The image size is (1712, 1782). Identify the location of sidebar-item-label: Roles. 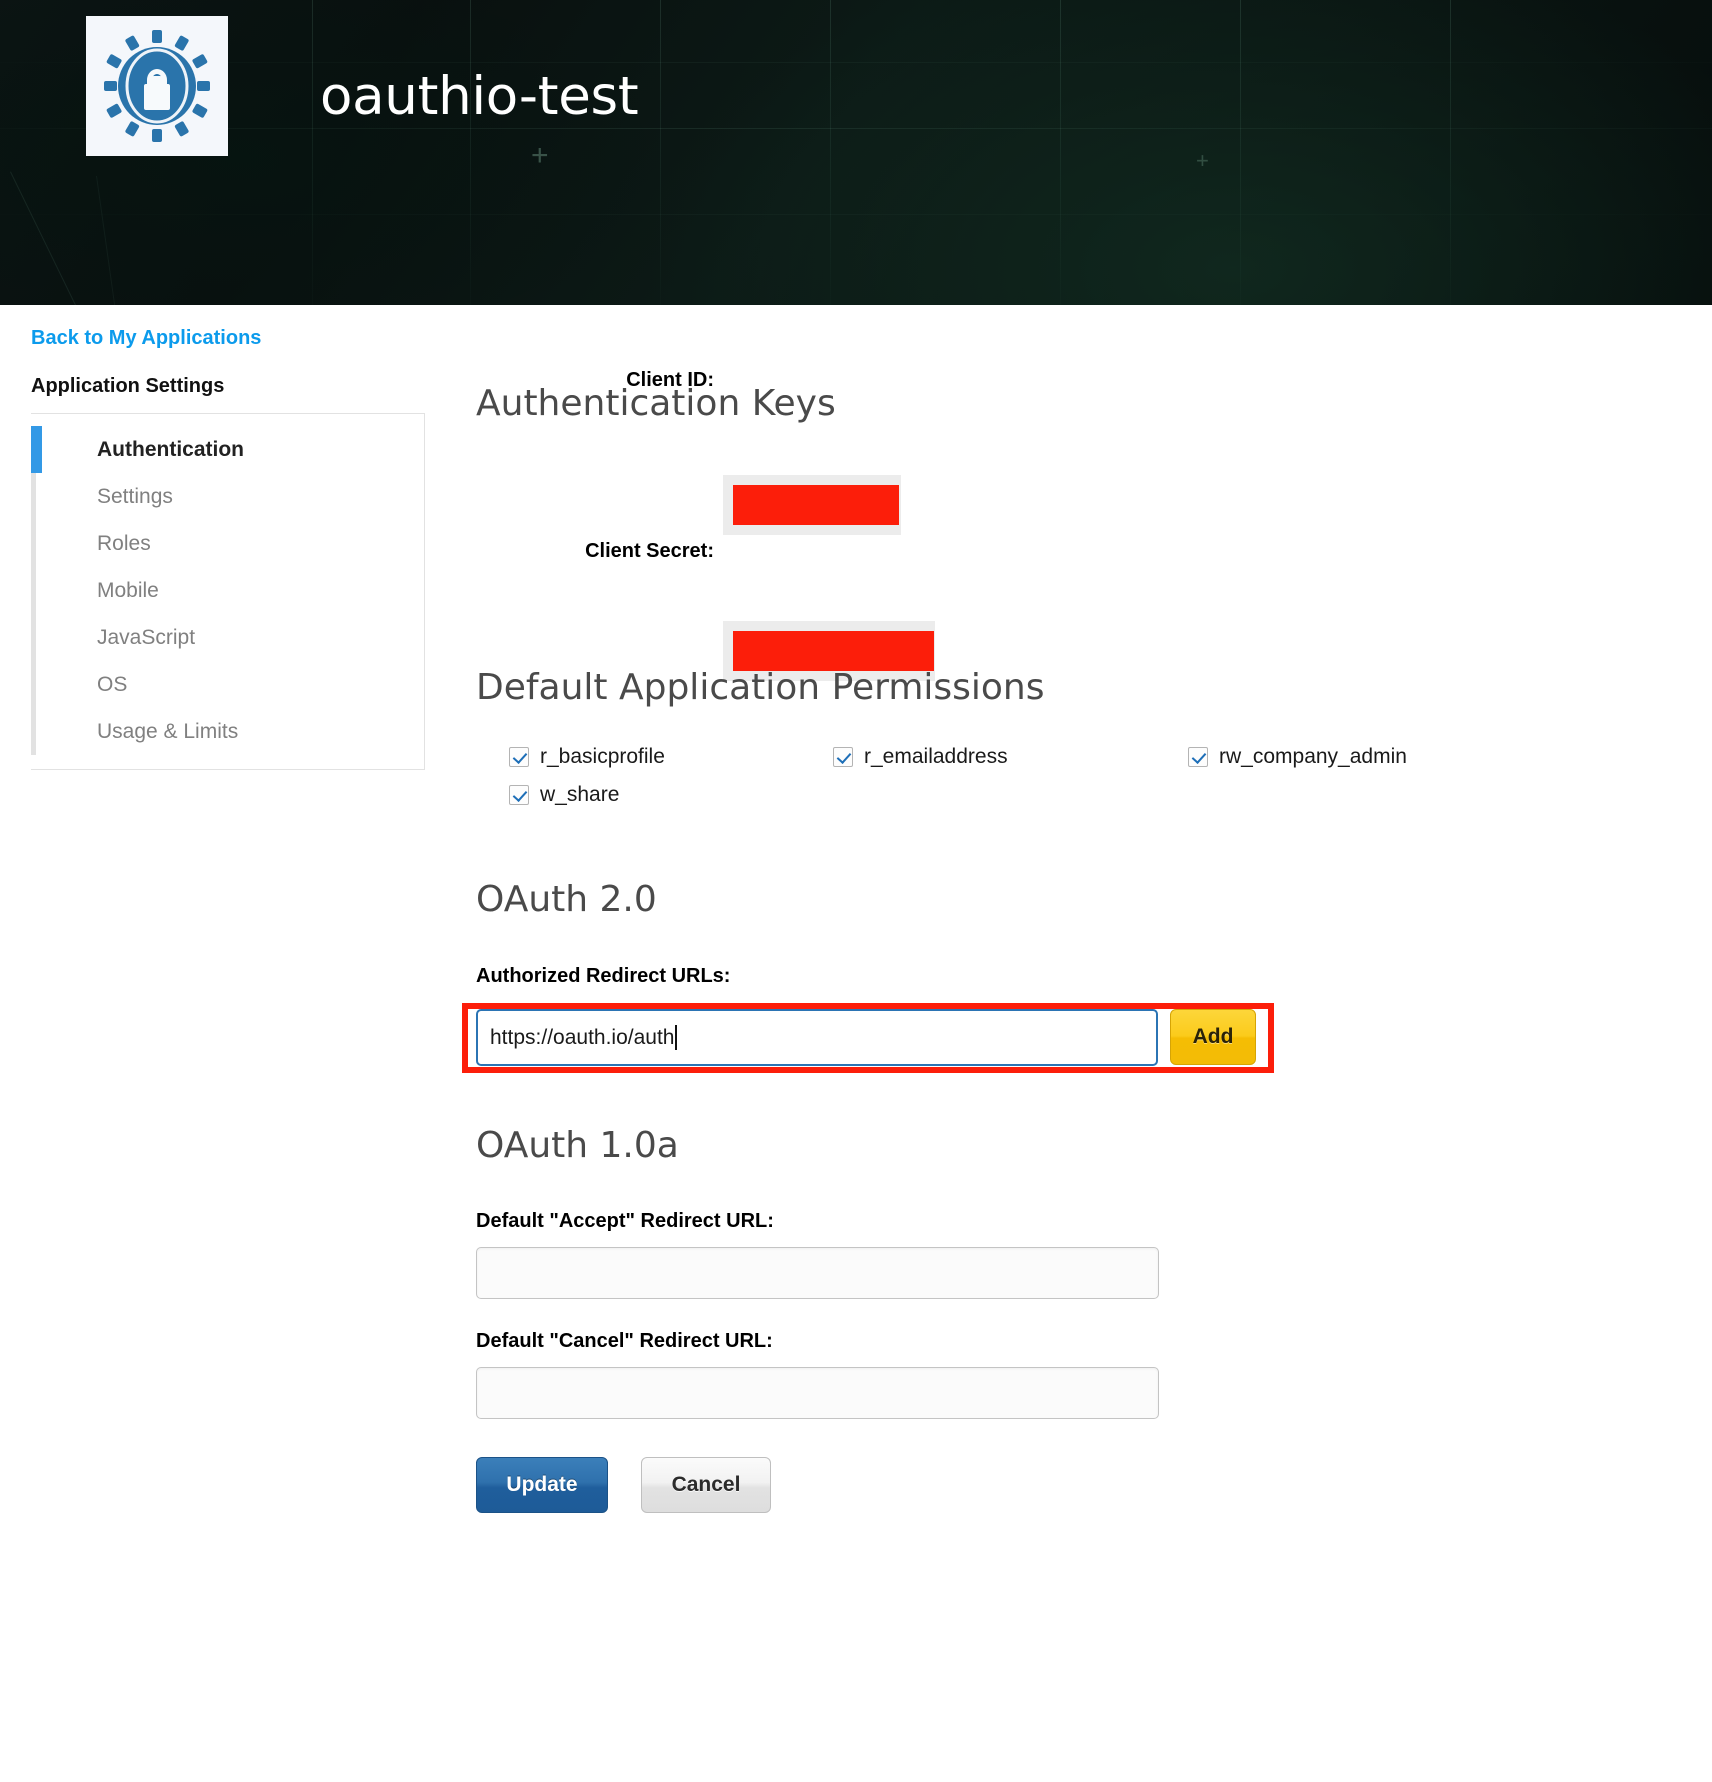
(124, 543).